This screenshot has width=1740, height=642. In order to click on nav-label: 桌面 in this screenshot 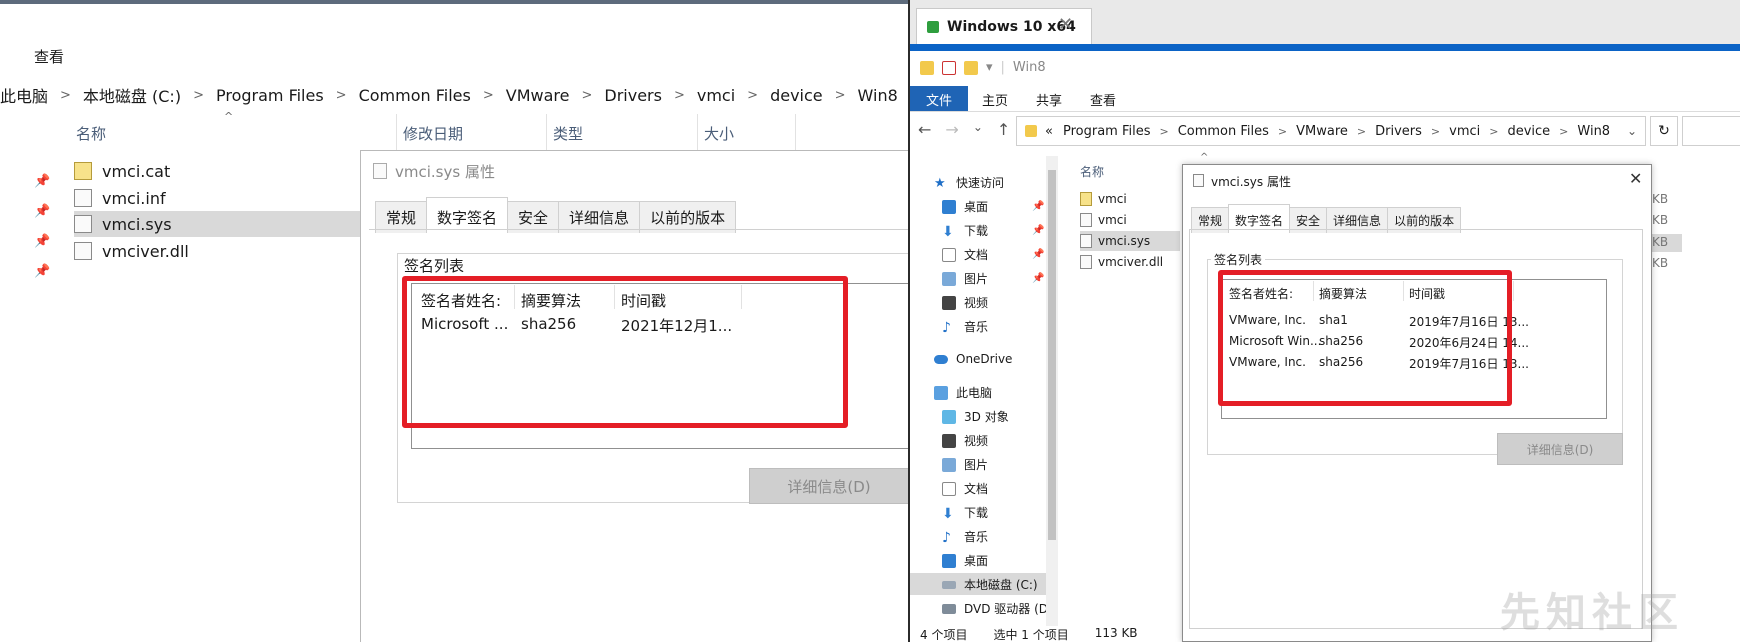, I will do `click(976, 561)`.